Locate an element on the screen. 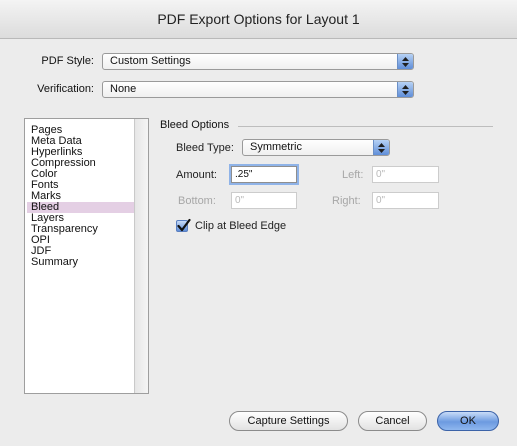 Image resolution: width=517 pixels, height=446 pixels. ok-button: OK is located at coordinates (468, 421).